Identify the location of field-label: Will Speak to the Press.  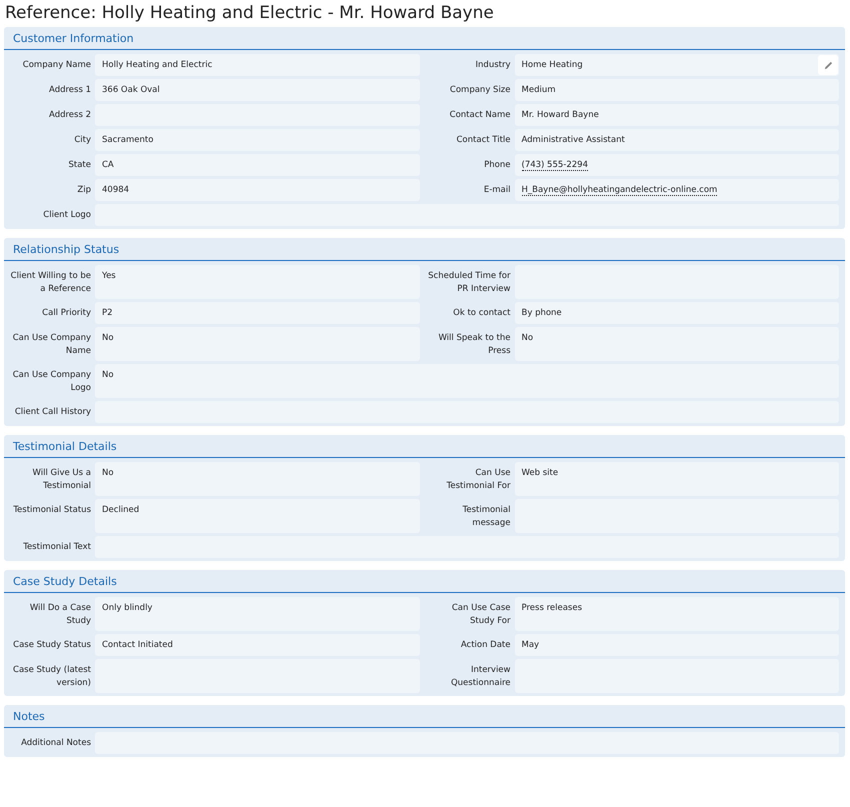
(473, 345).